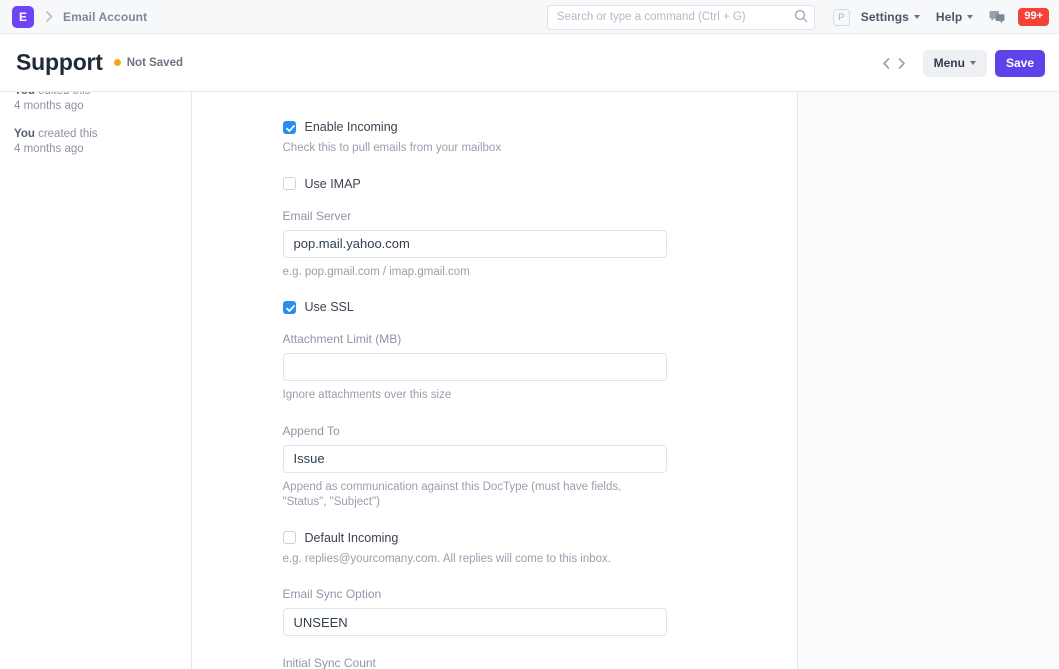 This screenshot has height=669, width=1059. What do you see at coordinates (289, 184) in the screenshot?
I see `use-imap-checkbox` at bounding box center [289, 184].